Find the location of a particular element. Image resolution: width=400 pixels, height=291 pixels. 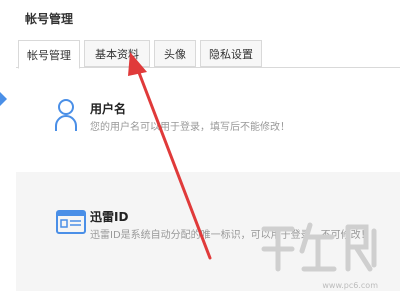

tab-avatar: 头像 is located at coordinates (175, 53).